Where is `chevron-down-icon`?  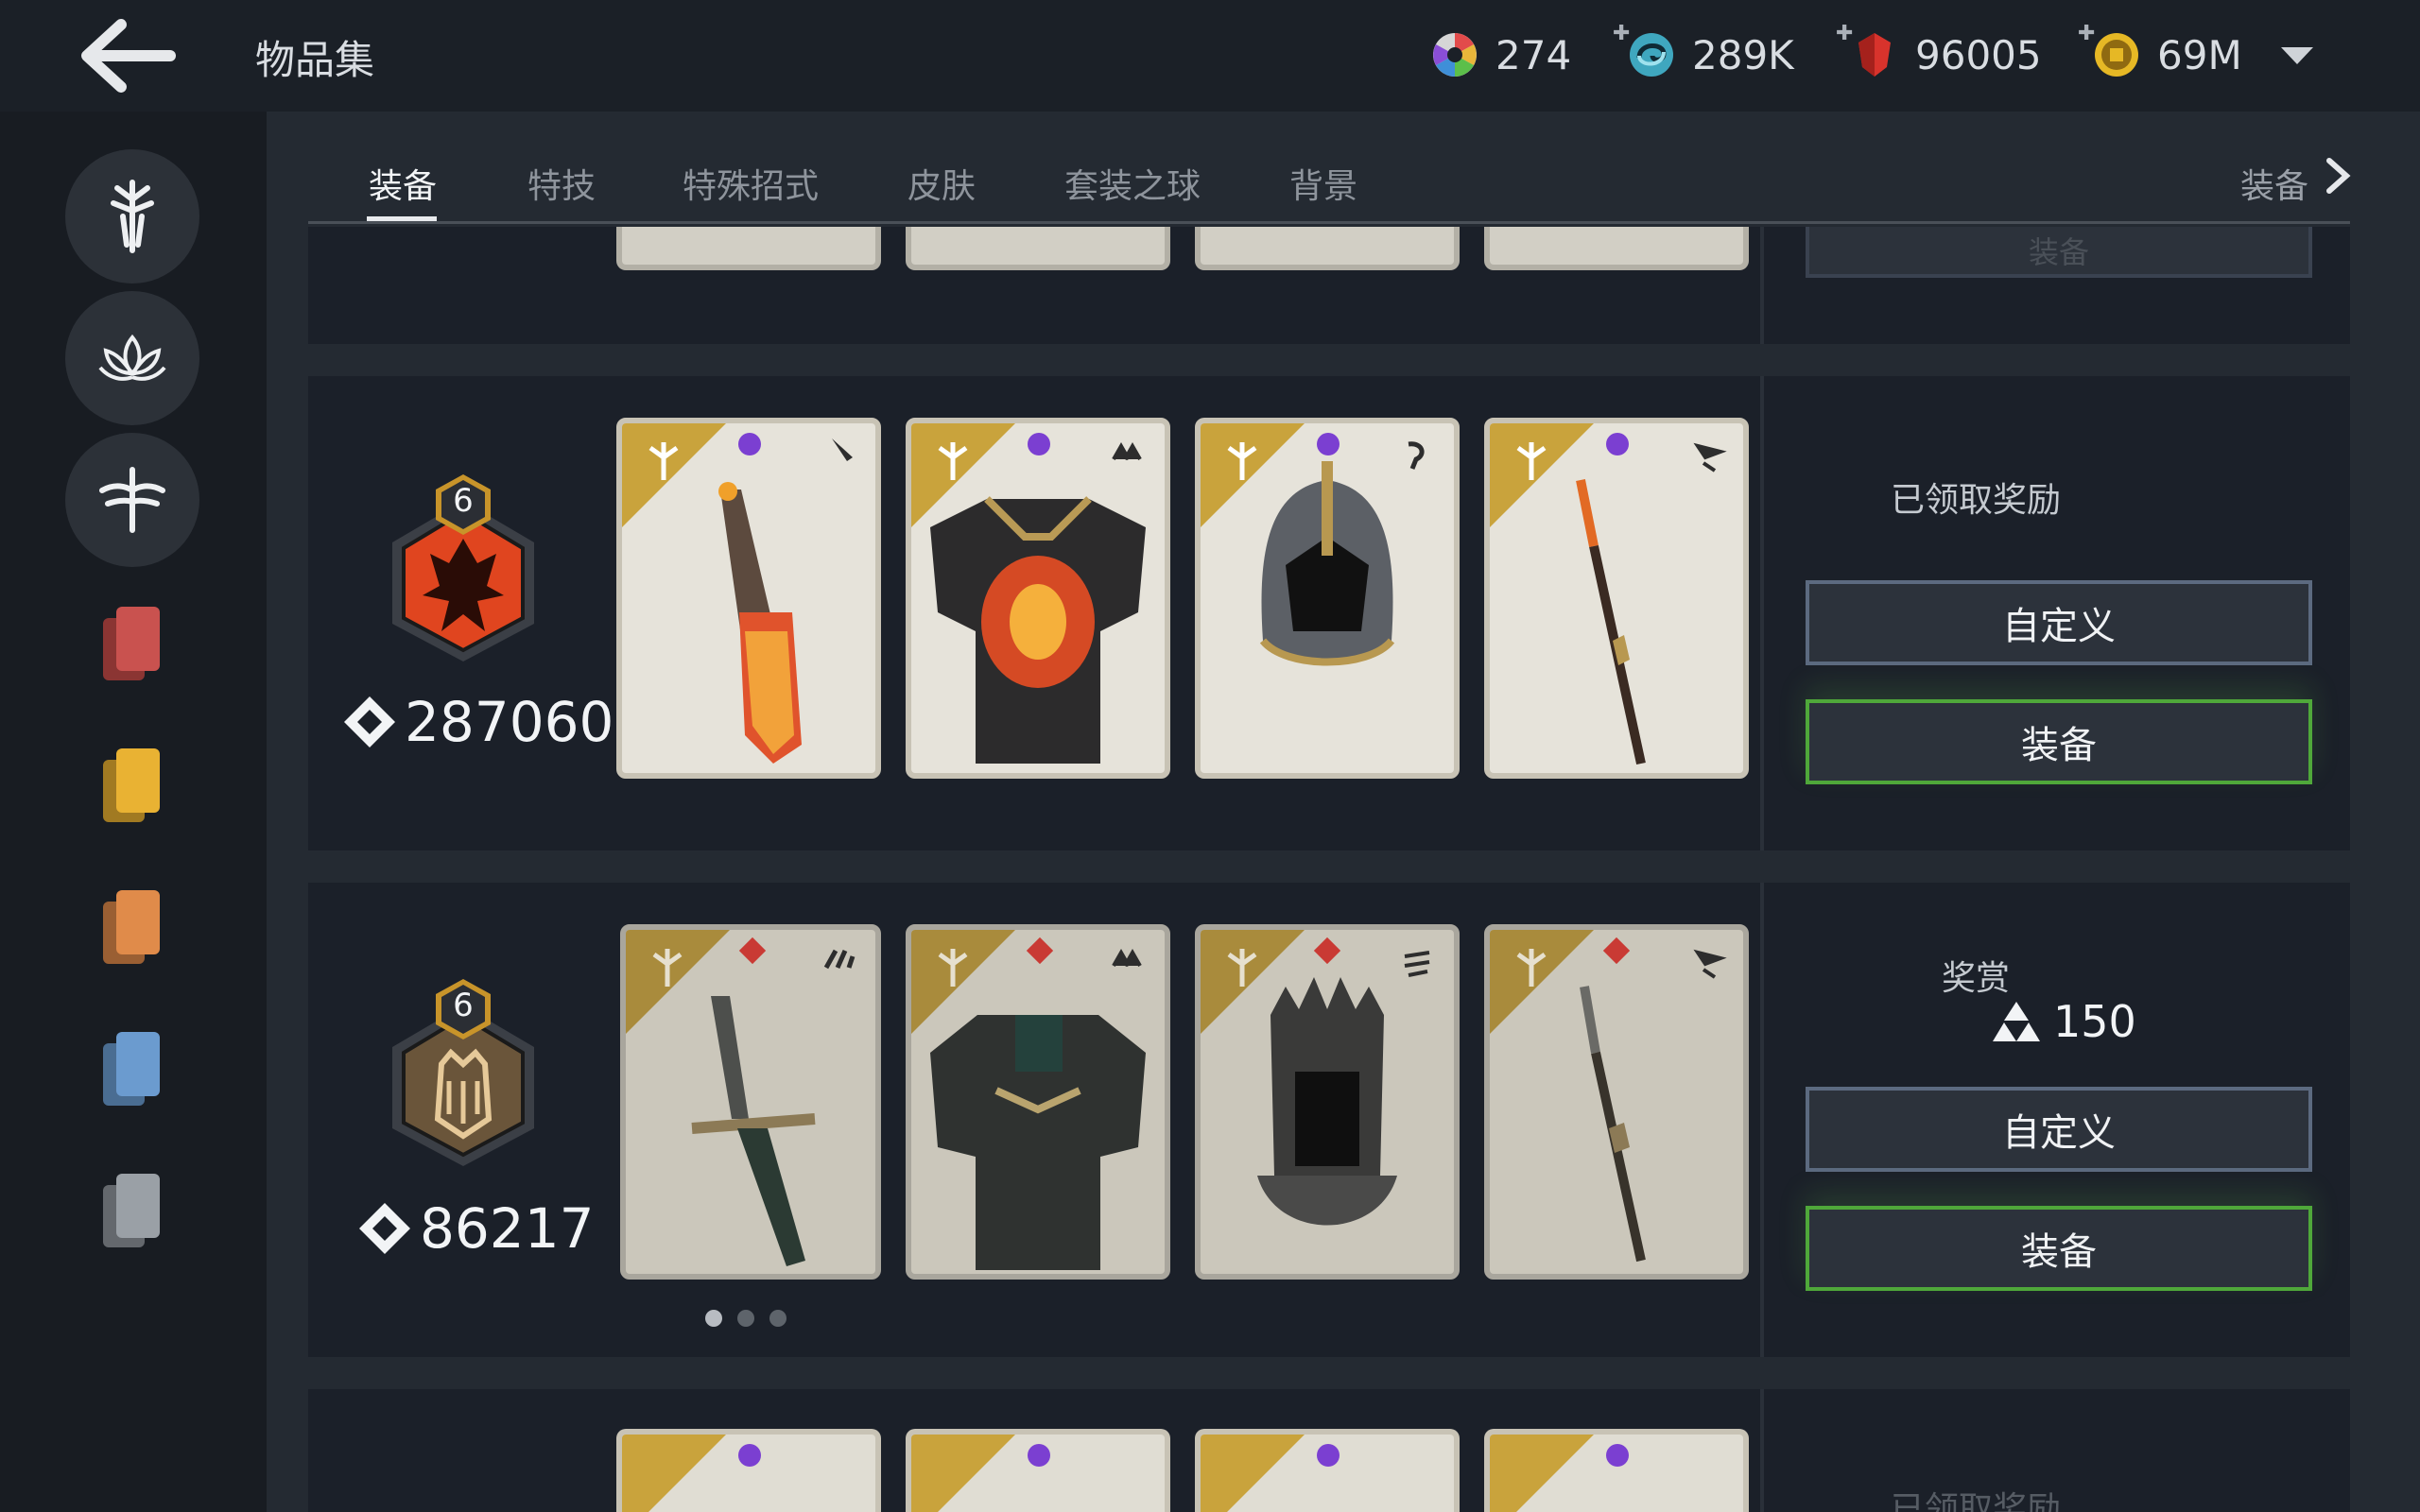 chevron-down-icon is located at coordinates (2297, 57).